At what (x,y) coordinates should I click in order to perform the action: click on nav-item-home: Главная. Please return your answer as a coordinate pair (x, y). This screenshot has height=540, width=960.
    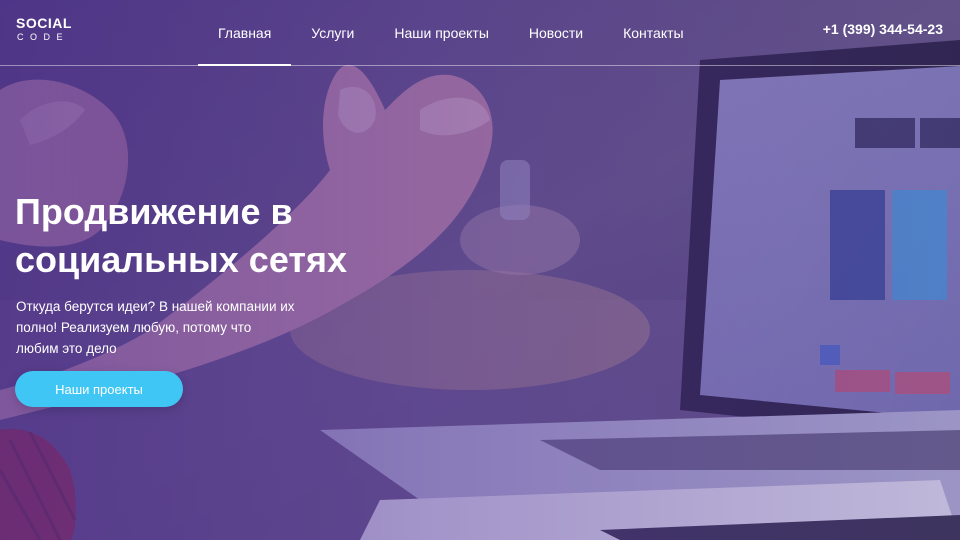
    Looking at the image, I should click on (245, 33).